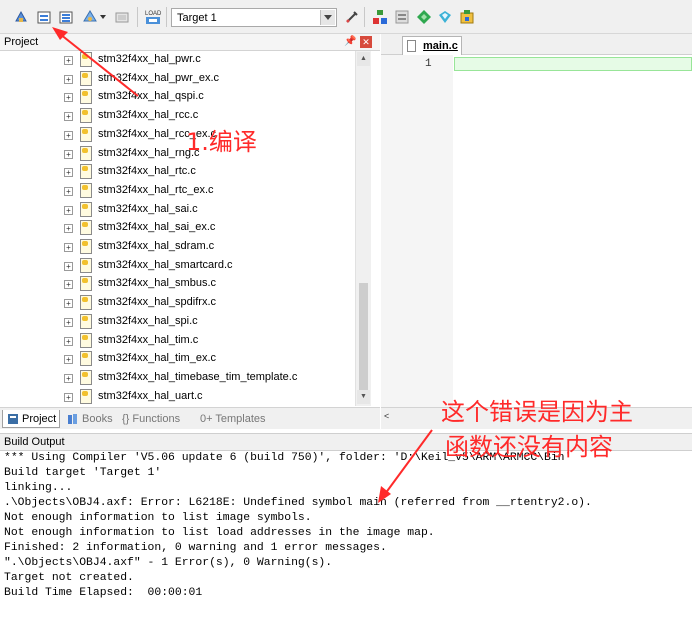 The height and width of the screenshot is (617, 692). I want to click on rebuild-icon, so click(66, 17).